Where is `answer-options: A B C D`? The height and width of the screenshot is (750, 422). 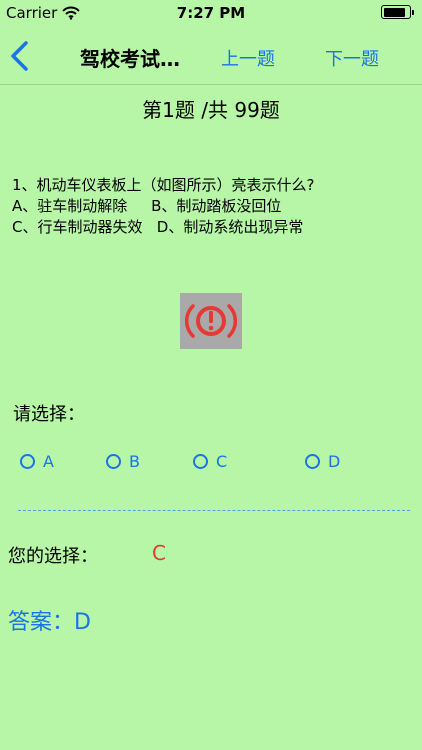
answer-options: A B C D is located at coordinates (211, 463).